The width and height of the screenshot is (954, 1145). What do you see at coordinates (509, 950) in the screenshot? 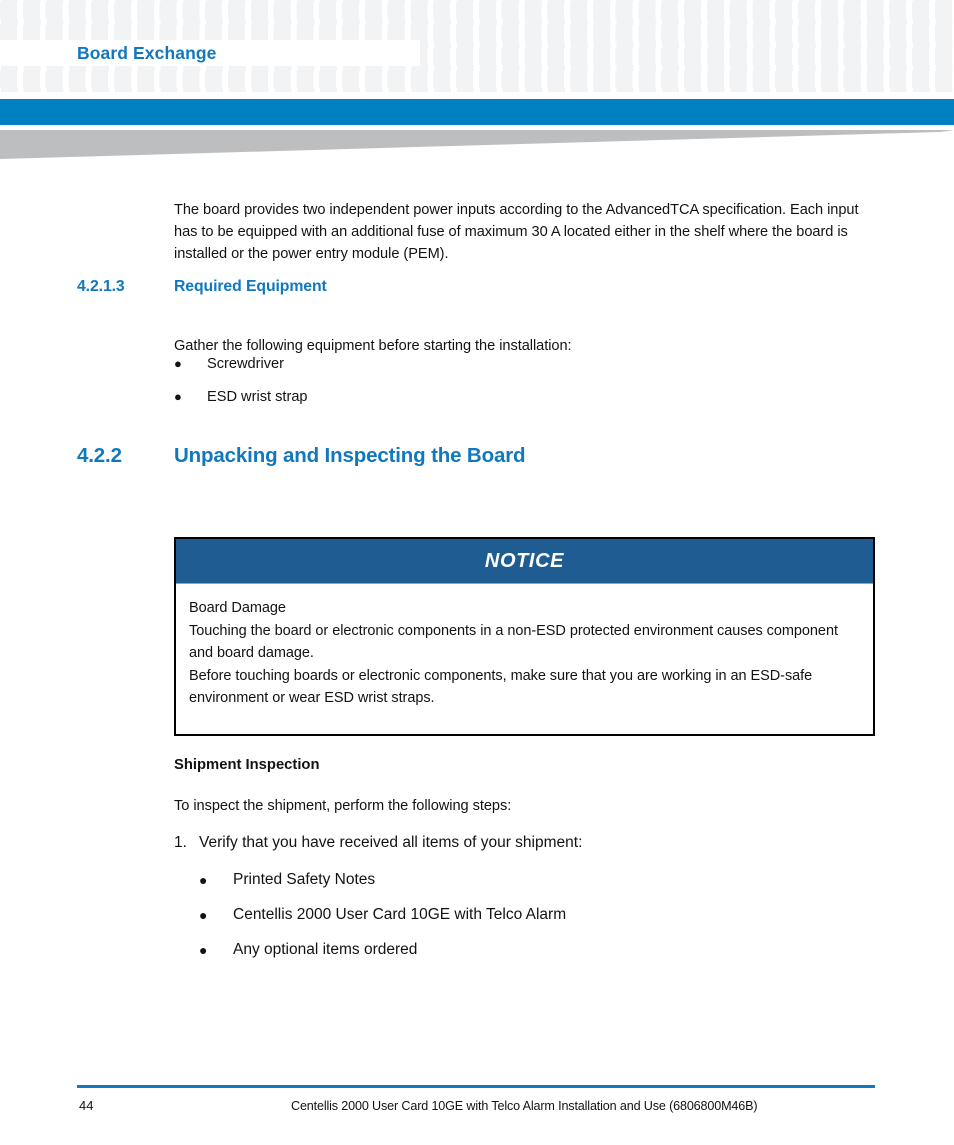
I see `list-item: ● Any optional items ordered` at bounding box center [509, 950].